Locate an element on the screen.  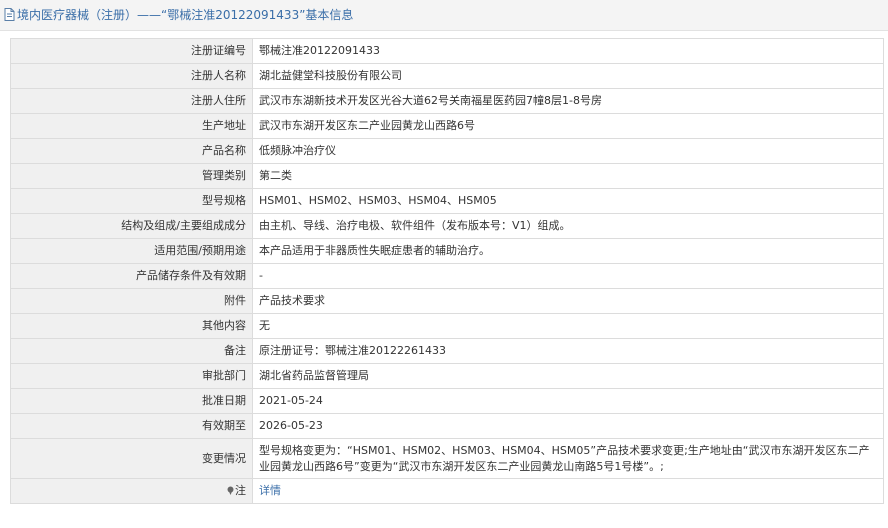
note-row: 注 详情 is located at coordinates (447, 491).